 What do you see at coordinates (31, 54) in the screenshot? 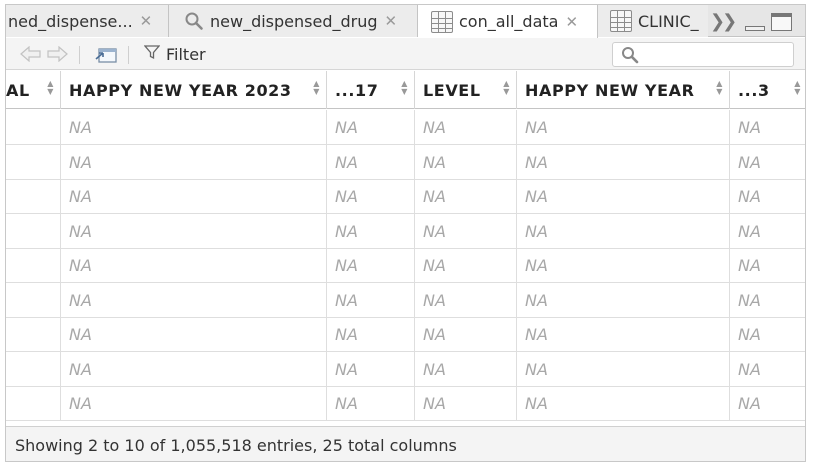
I see `back-arrow-icon` at bounding box center [31, 54].